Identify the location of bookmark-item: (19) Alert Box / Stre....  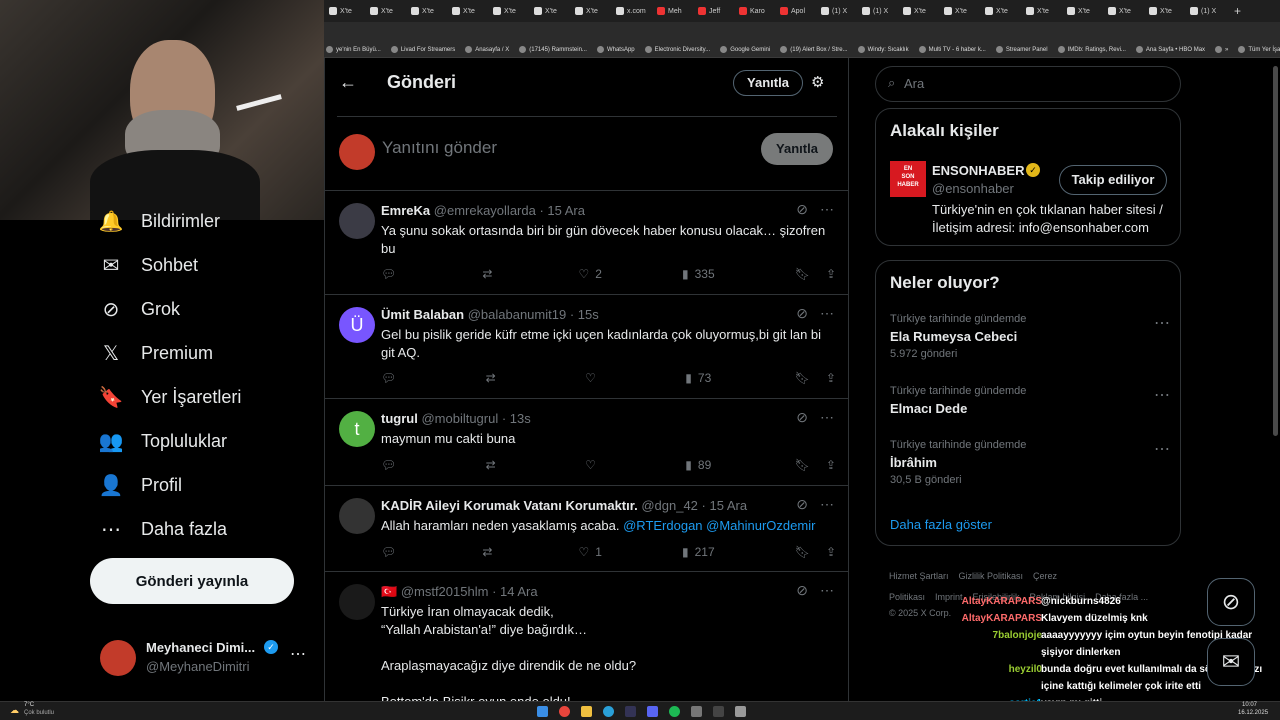
(814, 49).